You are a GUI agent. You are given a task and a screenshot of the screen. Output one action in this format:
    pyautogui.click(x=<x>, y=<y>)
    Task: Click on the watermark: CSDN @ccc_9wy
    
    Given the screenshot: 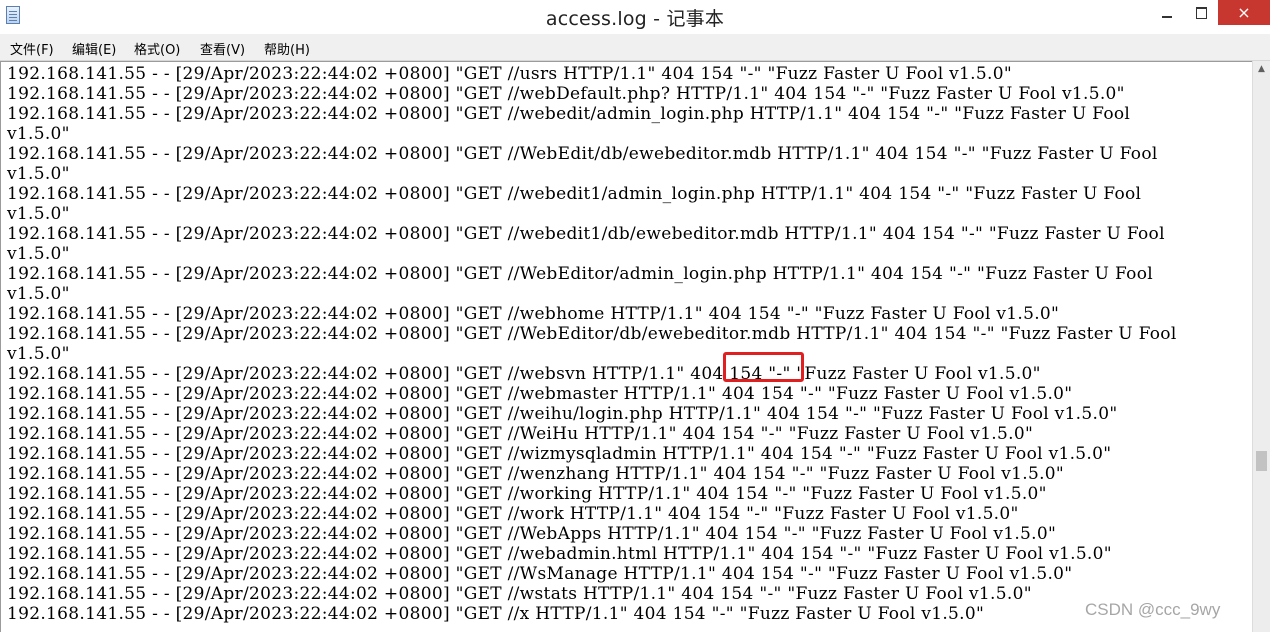 What is the action you would take?
    pyautogui.click(x=1153, y=609)
    